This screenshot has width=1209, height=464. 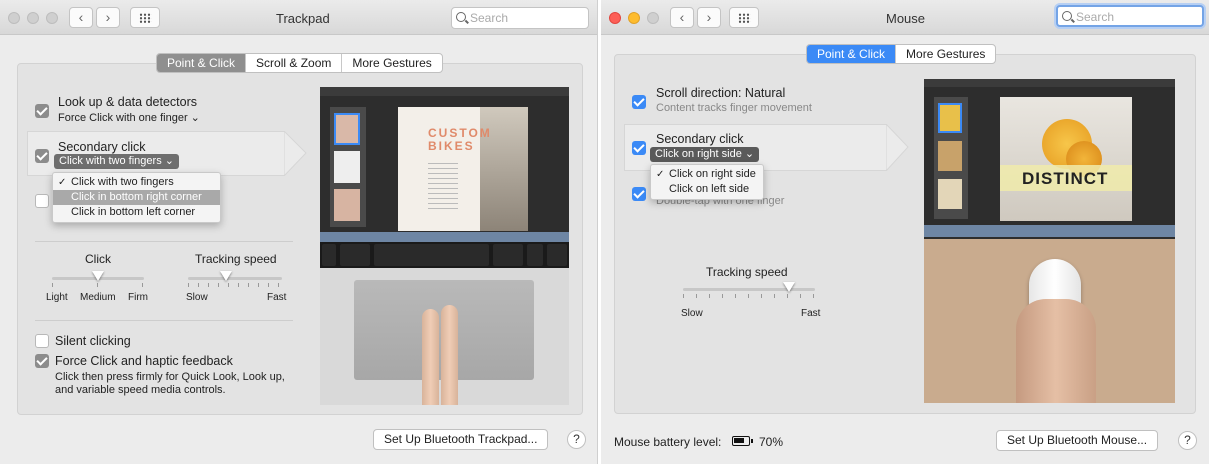 I want to click on chevron-left-icon: ‹, so click(x=81, y=17).